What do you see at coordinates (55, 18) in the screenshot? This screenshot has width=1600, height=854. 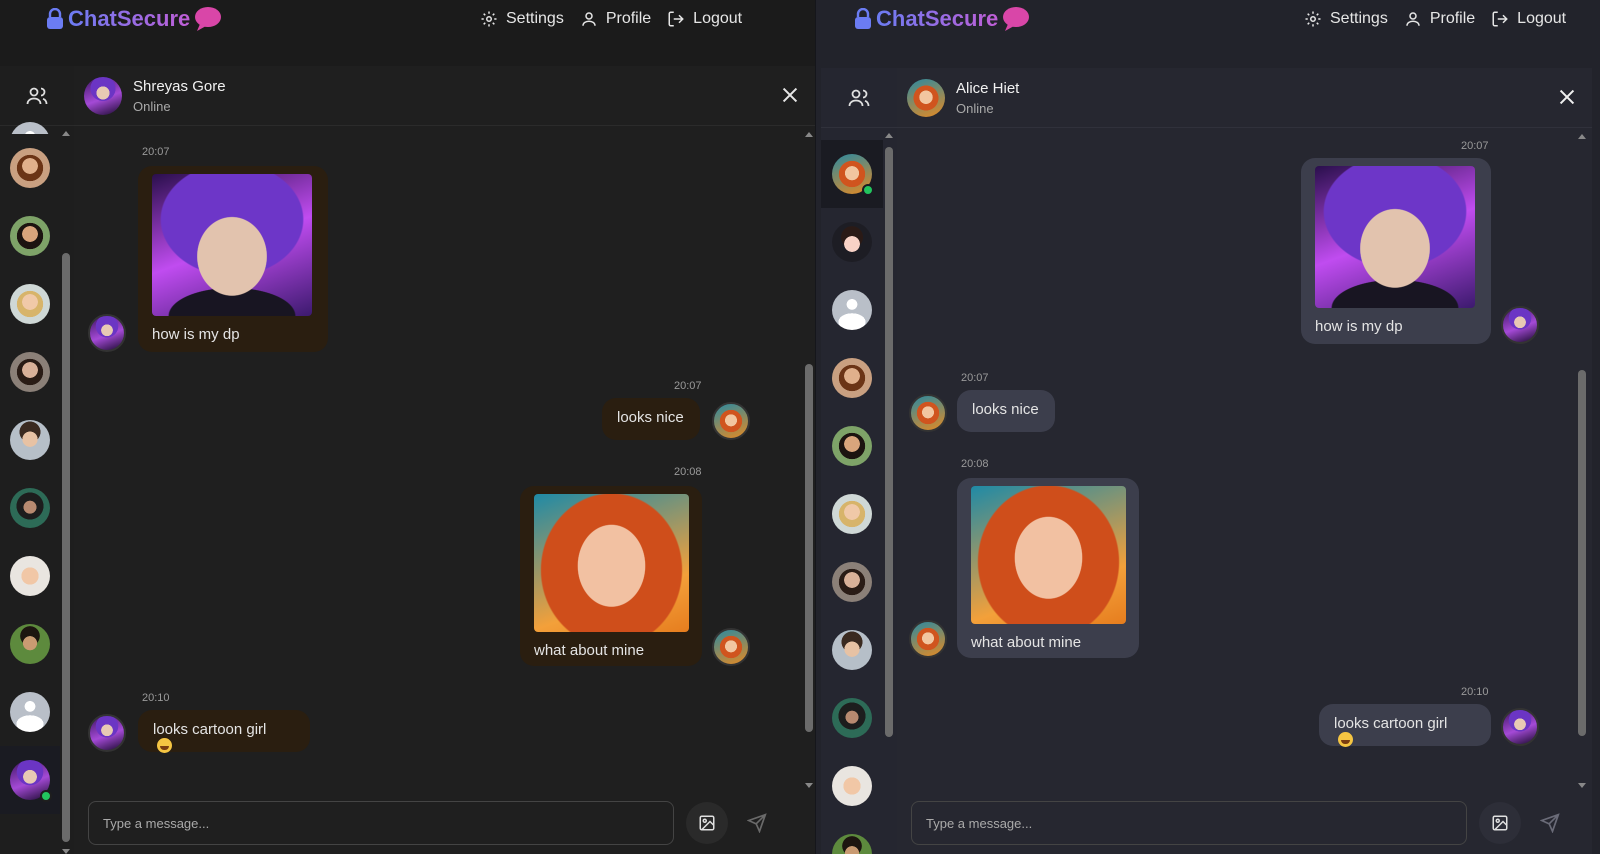 I see `lock-icon` at bounding box center [55, 18].